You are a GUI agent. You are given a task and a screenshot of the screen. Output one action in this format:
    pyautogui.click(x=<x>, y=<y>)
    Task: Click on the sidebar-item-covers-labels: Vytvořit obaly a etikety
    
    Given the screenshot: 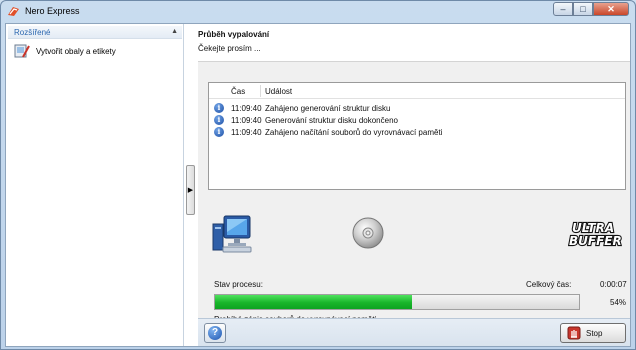 What is the action you would take?
    pyautogui.click(x=65, y=51)
    